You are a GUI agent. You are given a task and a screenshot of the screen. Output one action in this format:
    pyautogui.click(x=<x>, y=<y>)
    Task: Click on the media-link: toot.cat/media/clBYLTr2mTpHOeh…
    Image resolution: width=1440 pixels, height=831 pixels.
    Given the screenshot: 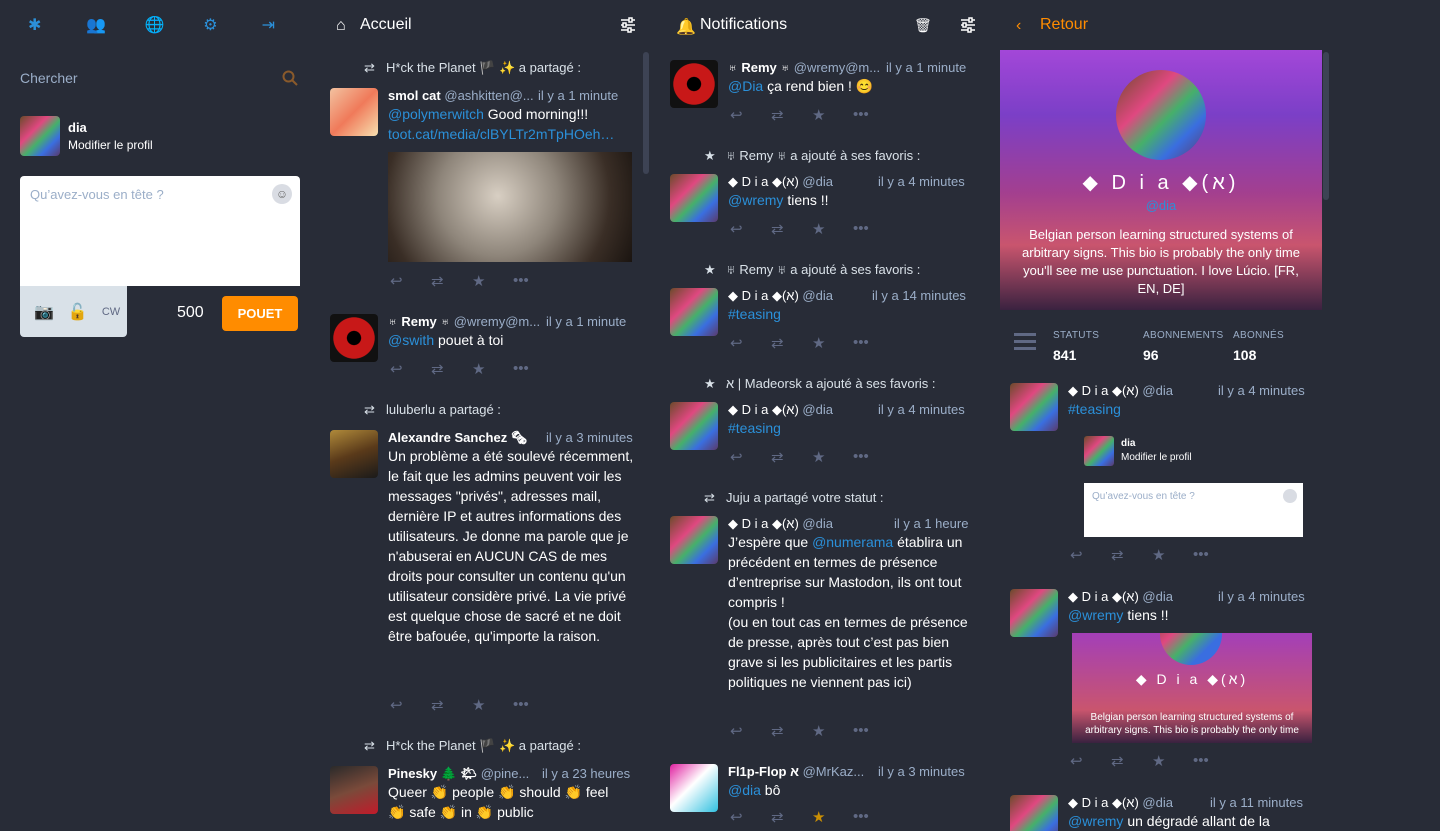 What is the action you would take?
    pyautogui.click(x=501, y=134)
    